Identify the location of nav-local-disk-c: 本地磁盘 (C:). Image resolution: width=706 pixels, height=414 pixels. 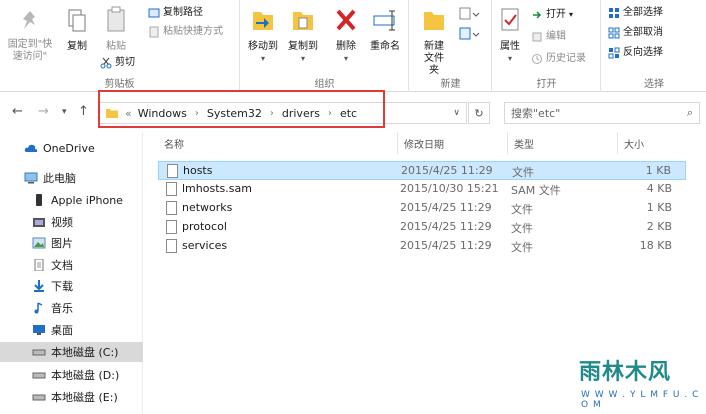
(71, 352).